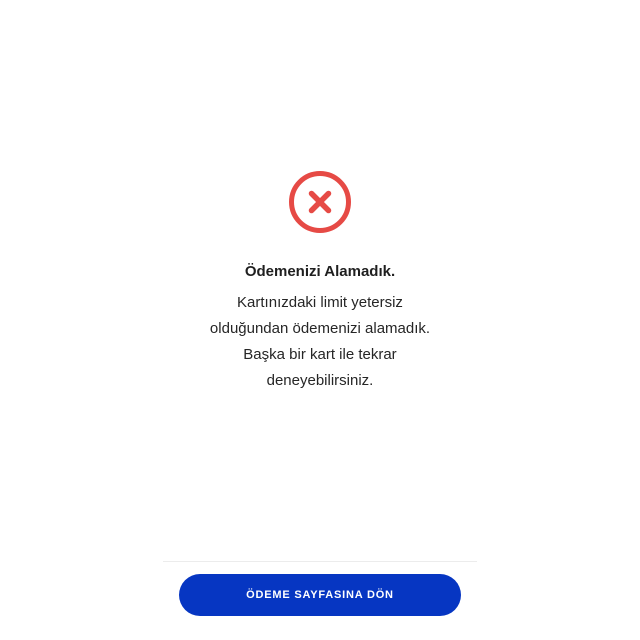 The image size is (640, 640). I want to click on bottom-divider, so click(320, 561).